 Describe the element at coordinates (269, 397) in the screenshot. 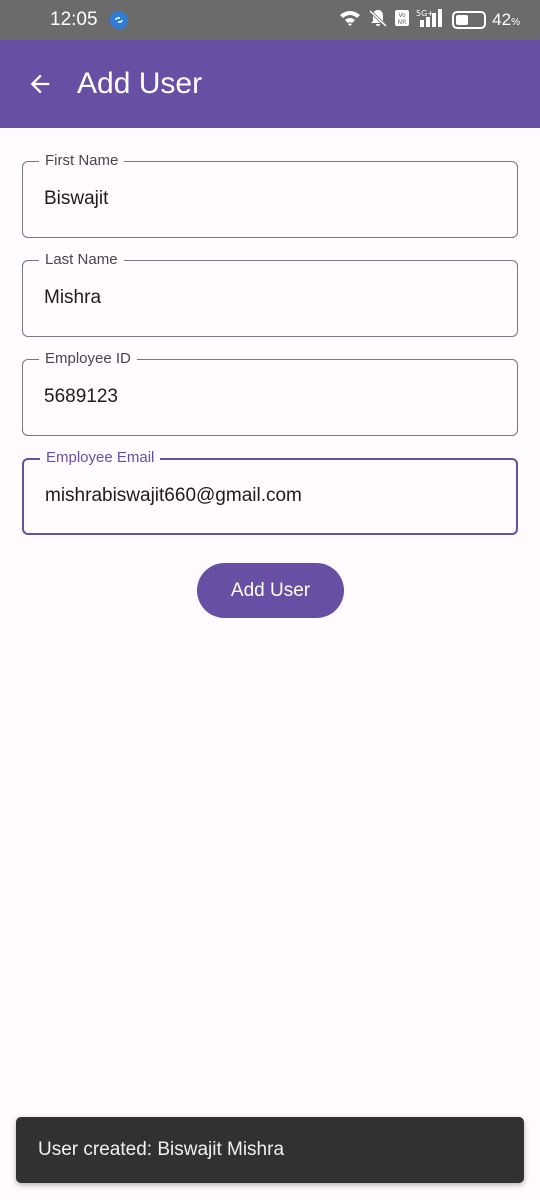

I see `employee-id-input` at that location.